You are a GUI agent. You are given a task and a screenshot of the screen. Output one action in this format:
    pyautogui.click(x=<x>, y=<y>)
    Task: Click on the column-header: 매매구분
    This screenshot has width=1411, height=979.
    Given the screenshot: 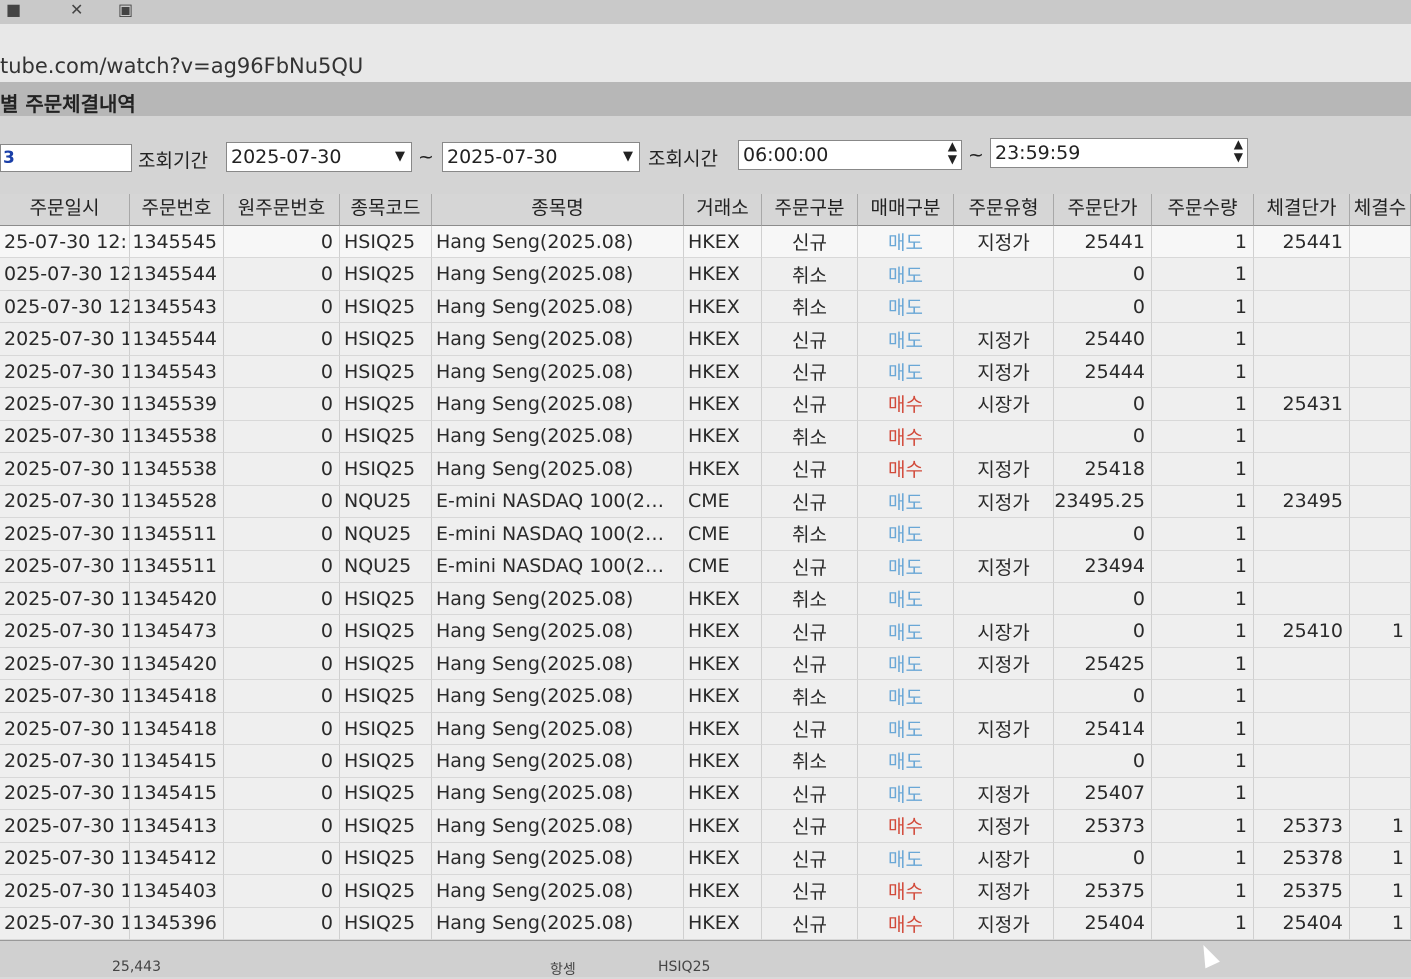 What is the action you would take?
    pyautogui.click(x=906, y=210)
    